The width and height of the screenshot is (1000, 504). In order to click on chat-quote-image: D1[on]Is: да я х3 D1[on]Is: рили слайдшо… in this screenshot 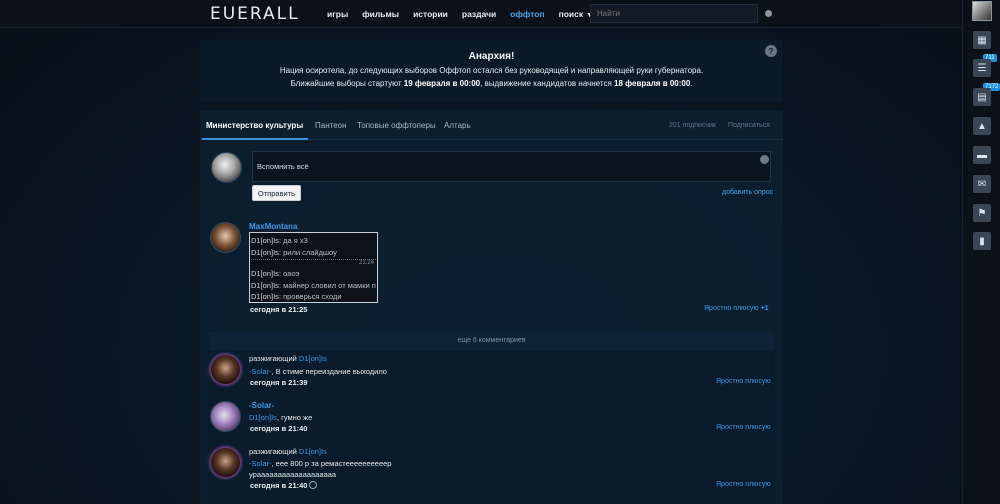, I will do `click(313, 267)`.